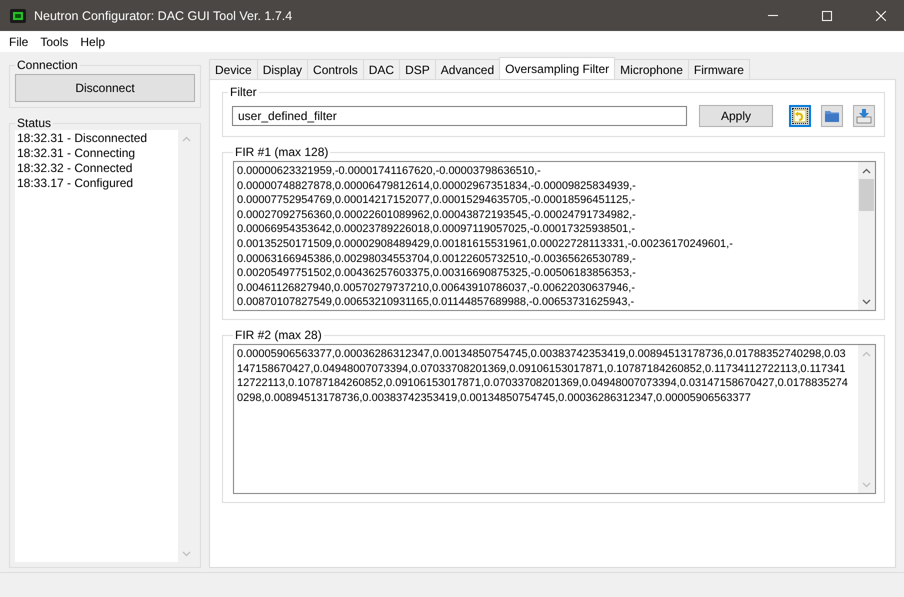  I want to click on coefficient-line: 0.00007752954769,0.00014217152077,0.00015294635705,-0.00018596451125,-, so click(436, 200).